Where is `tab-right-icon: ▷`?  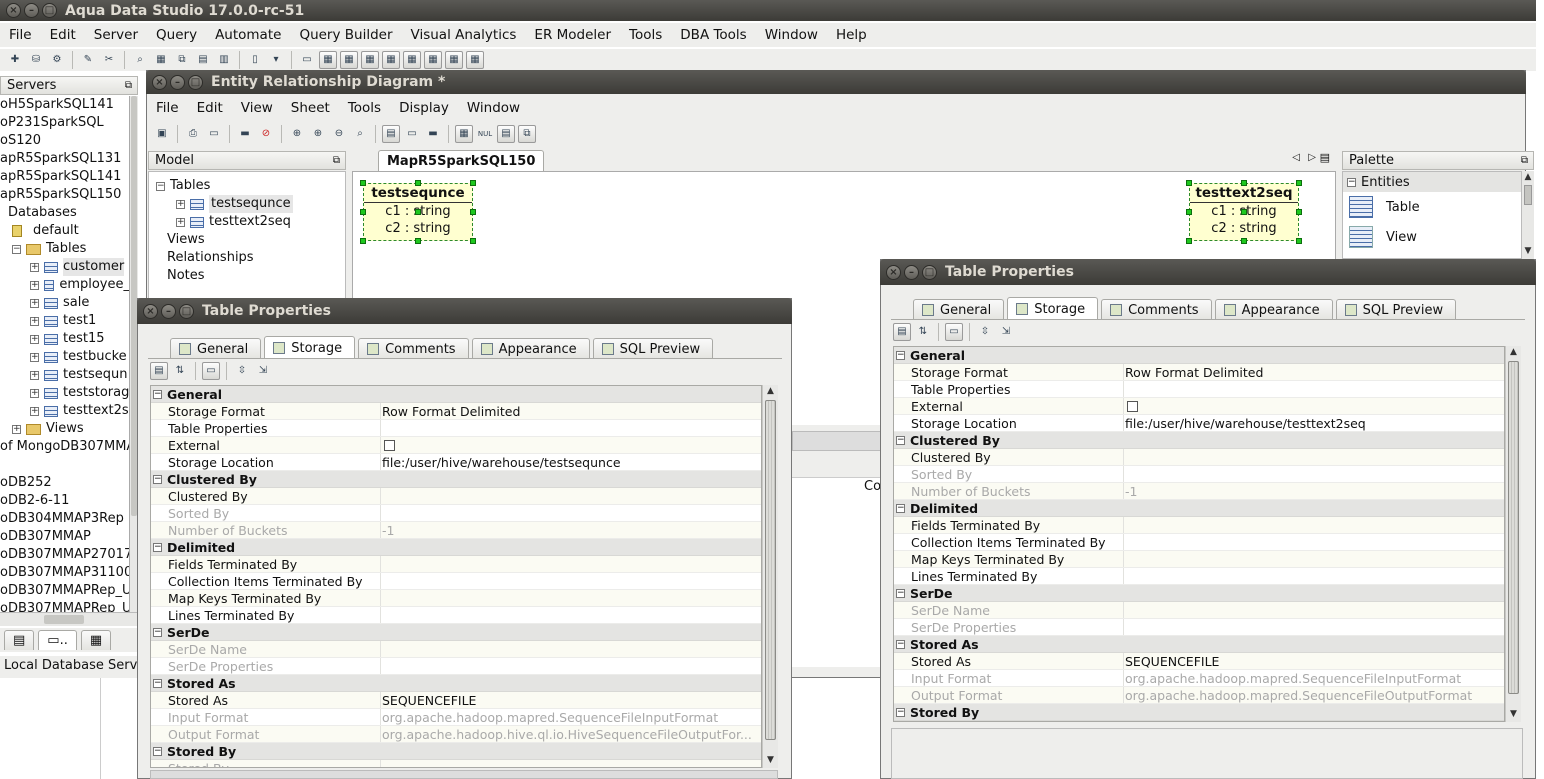
tab-right-icon: ▷ is located at coordinates (1312, 157).